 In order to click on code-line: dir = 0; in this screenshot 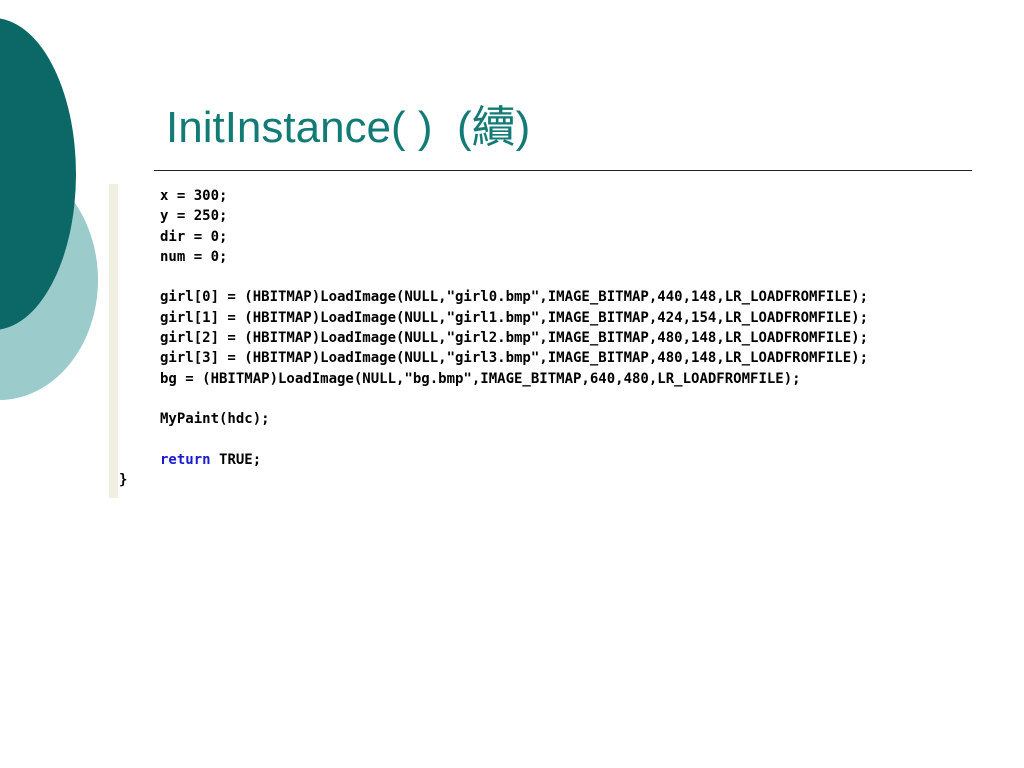, I will do `click(194, 236)`.